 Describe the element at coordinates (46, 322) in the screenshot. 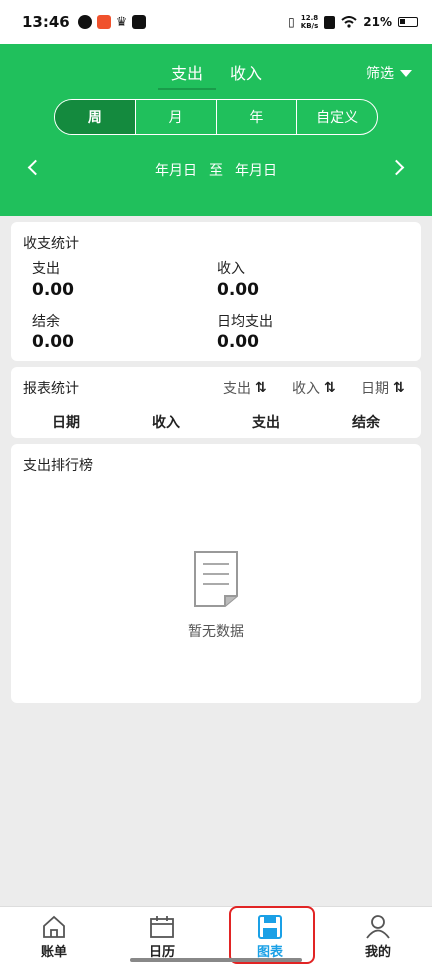

I see `balance-label: 结余` at that location.